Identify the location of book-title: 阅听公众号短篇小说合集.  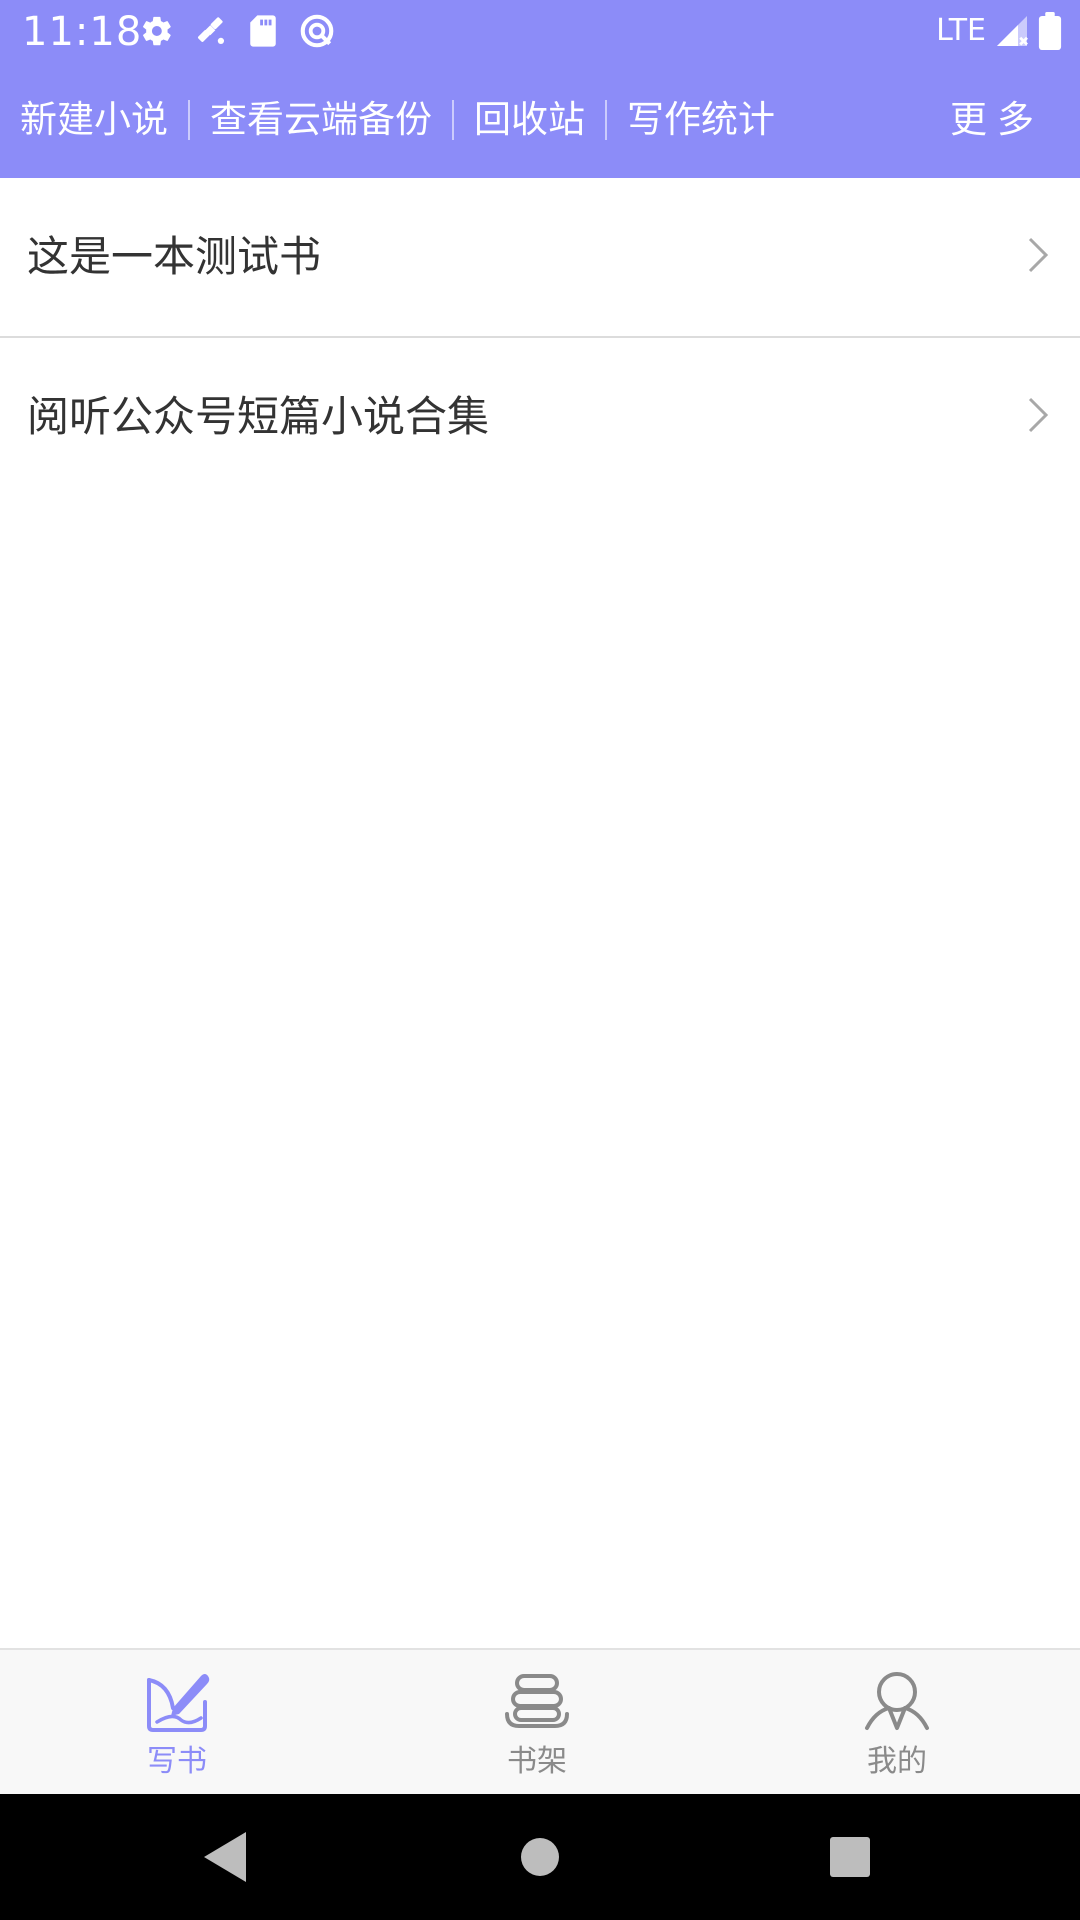
(258, 416).